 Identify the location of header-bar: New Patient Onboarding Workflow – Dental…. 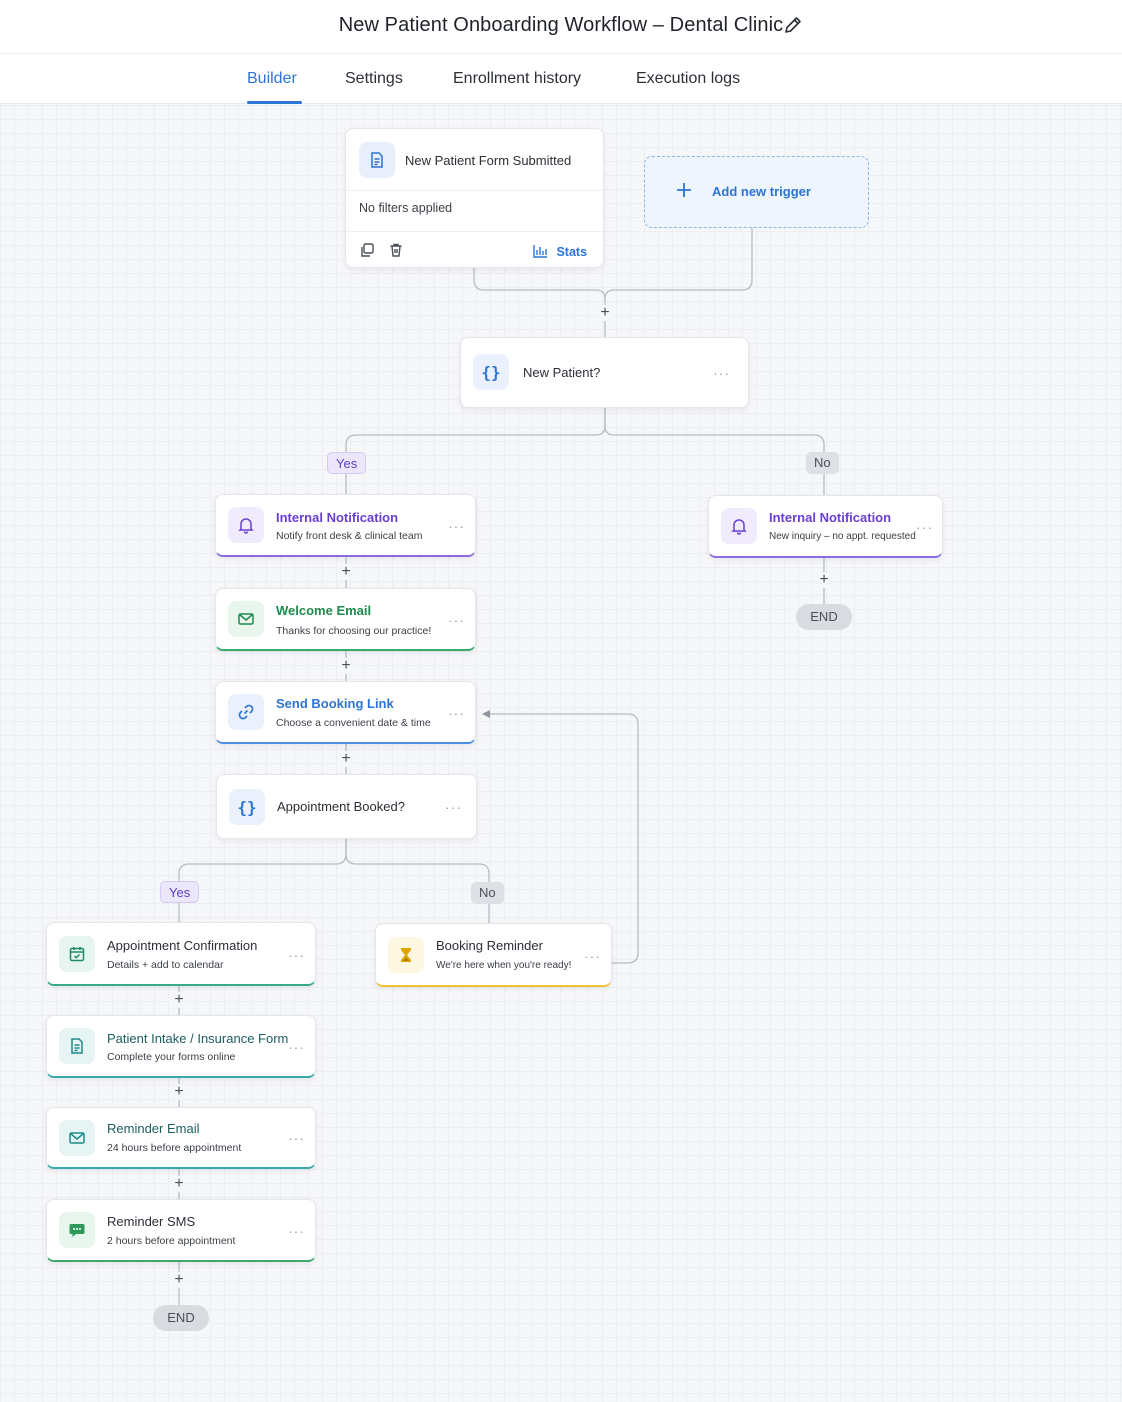
(561, 27).